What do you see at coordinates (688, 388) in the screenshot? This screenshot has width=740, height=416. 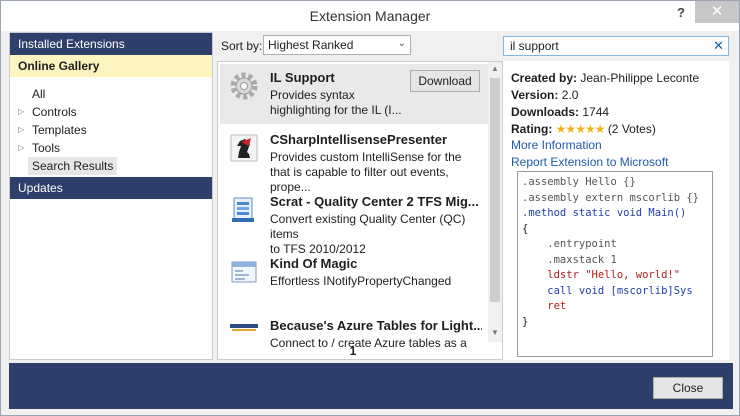 I see `close-button: Close` at bounding box center [688, 388].